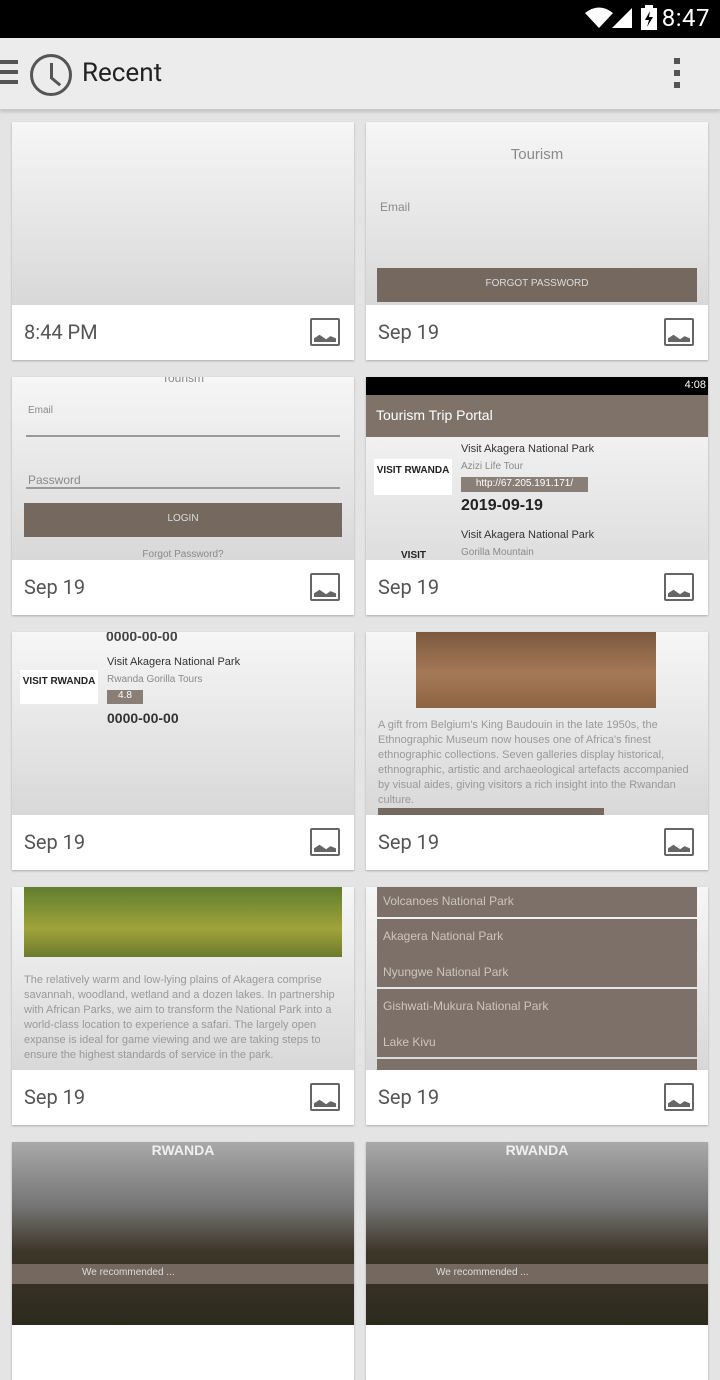 This screenshot has width=720, height=1380. Describe the element at coordinates (183, 520) in the screenshot. I see `thumb-button: LOGIN` at that location.